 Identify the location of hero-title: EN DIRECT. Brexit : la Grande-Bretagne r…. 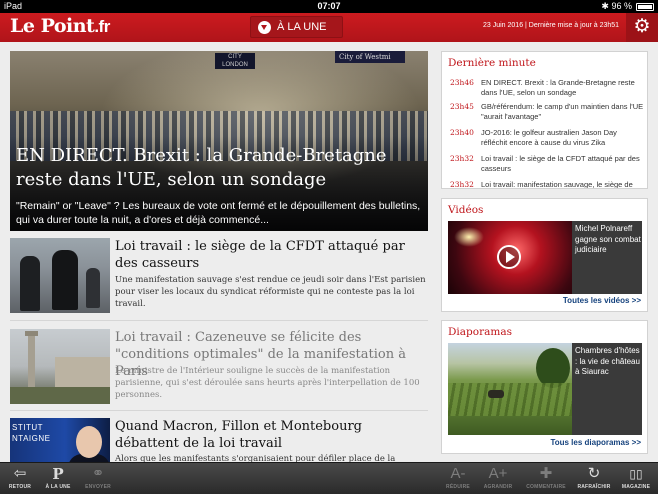
(221, 168).